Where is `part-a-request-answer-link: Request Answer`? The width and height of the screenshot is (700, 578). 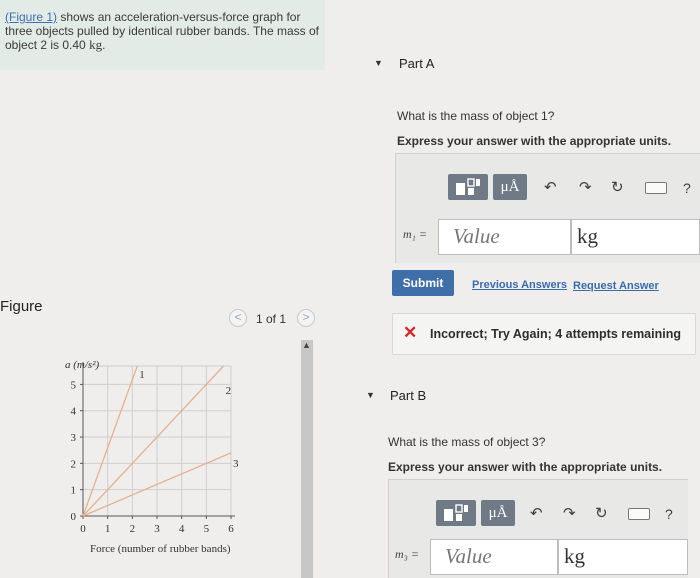 part-a-request-answer-link: Request Answer is located at coordinates (616, 286).